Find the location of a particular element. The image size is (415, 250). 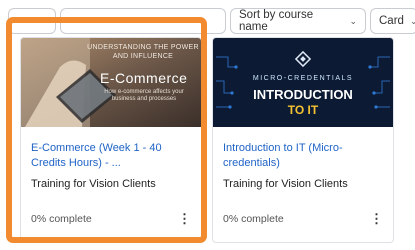

course-title-link: Introduction to IT (Micro-credentials) is located at coordinates (306, 156).